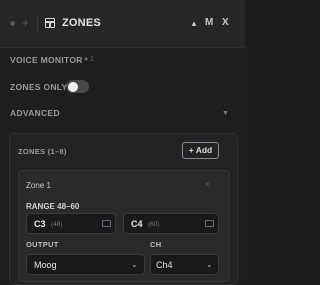  What do you see at coordinates (209, 23) in the screenshot?
I see `minimize-button: M` at bounding box center [209, 23].